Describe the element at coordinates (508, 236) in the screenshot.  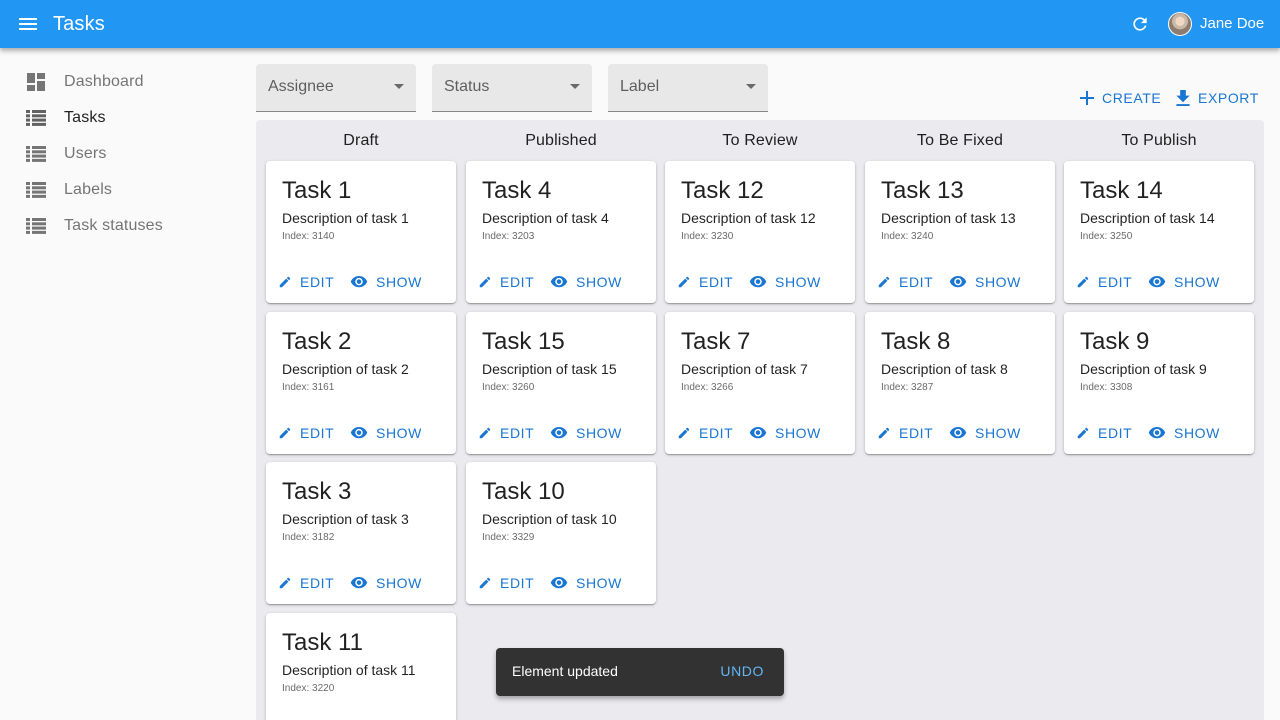
I see `task-index: Index: 3203` at that location.